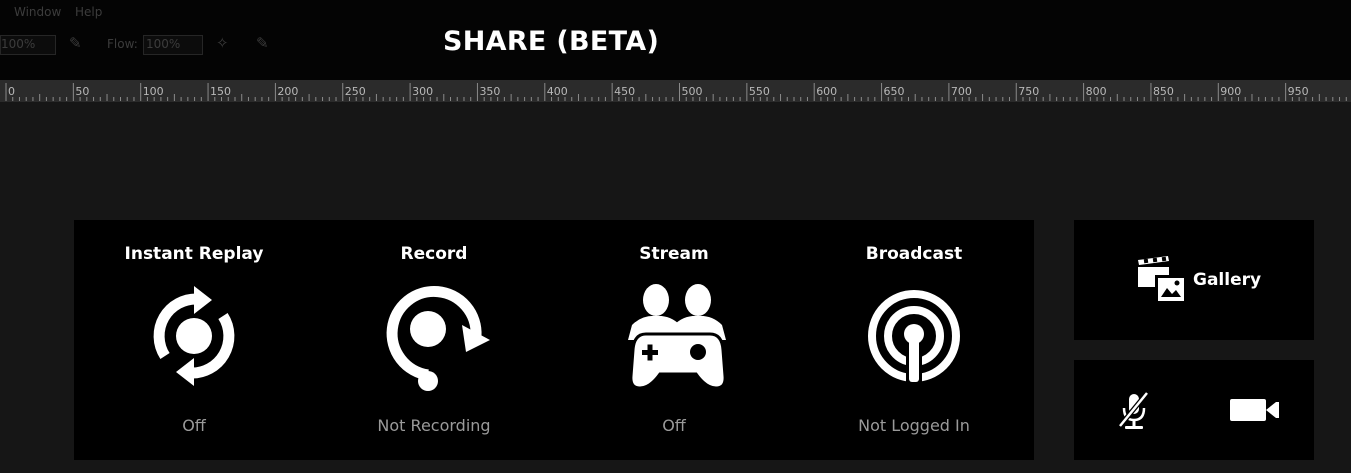 This screenshot has height=473, width=1351. I want to click on ruler-label: 250, so click(355, 91).